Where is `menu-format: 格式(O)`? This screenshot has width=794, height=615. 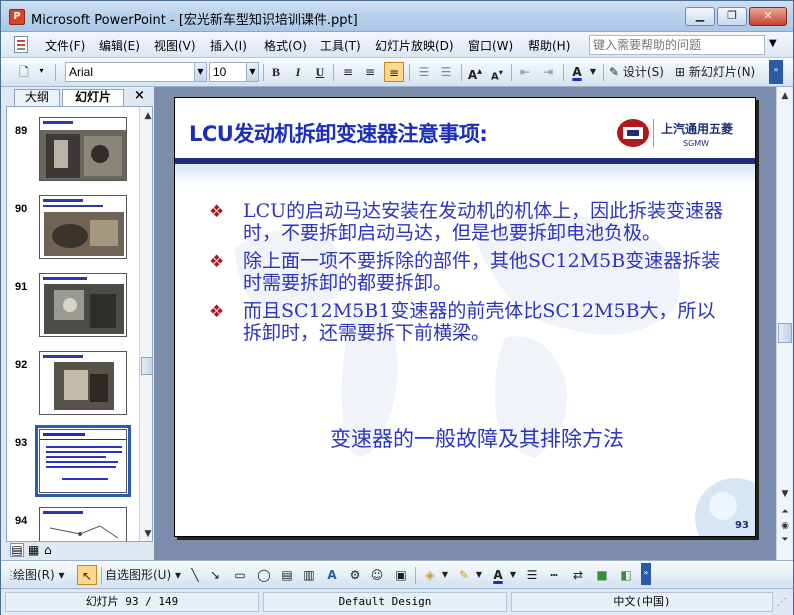 menu-format: 格式(O) is located at coordinates (285, 45).